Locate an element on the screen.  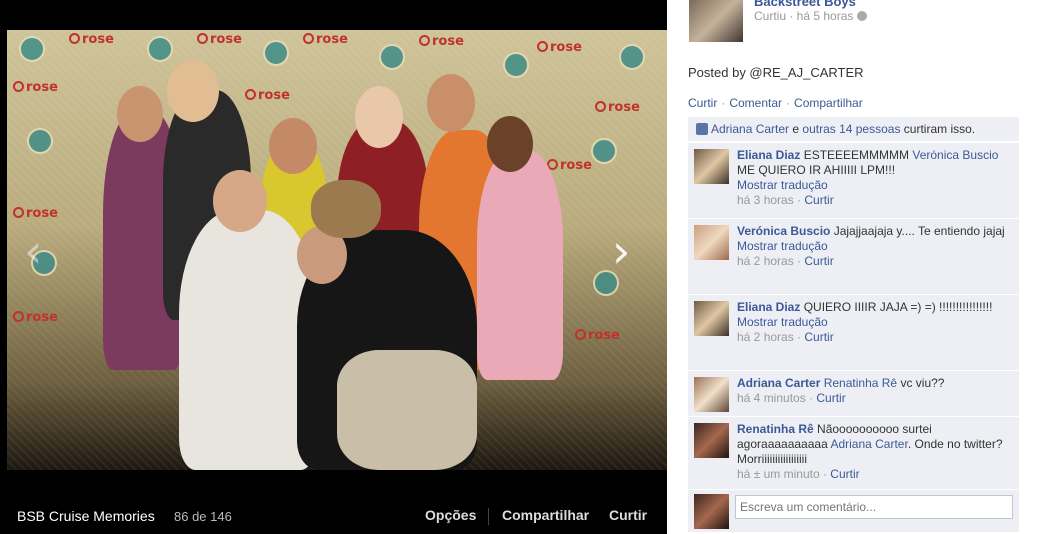
owner-name: Backstreet Boys is located at coordinates (805, 4).